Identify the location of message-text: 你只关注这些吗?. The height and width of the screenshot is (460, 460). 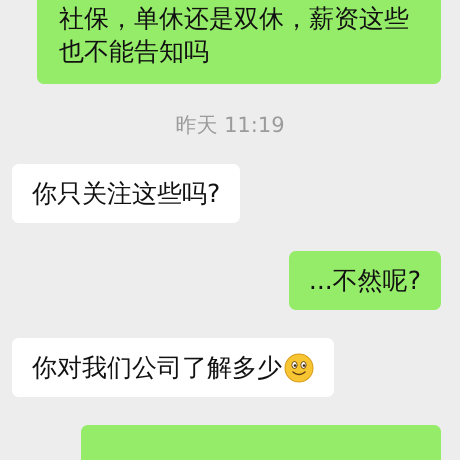
(126, 194).